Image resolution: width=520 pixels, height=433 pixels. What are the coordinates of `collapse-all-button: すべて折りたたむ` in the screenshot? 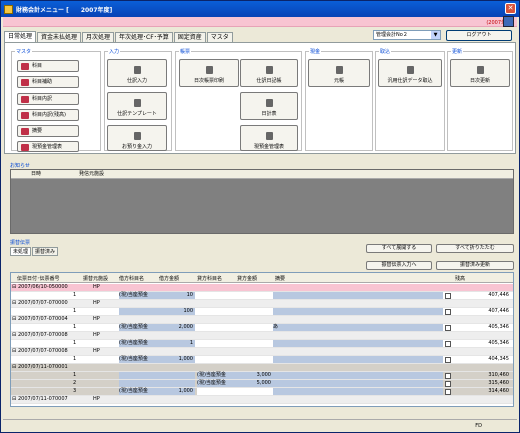 It's located at (475, 248).